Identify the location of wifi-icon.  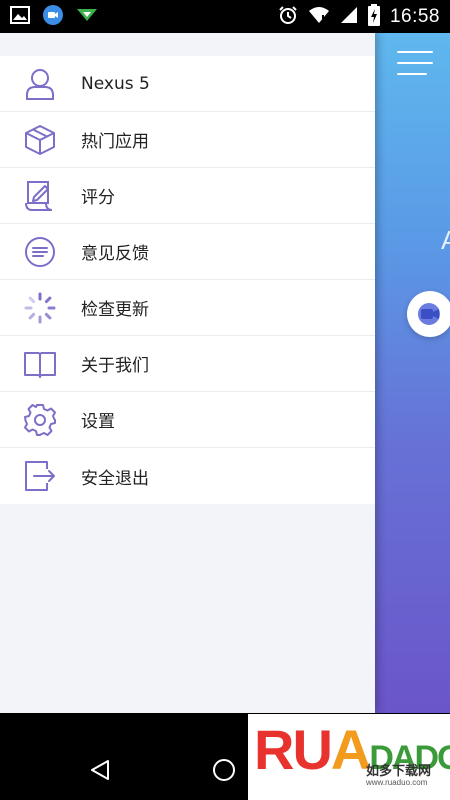
(319, 17).